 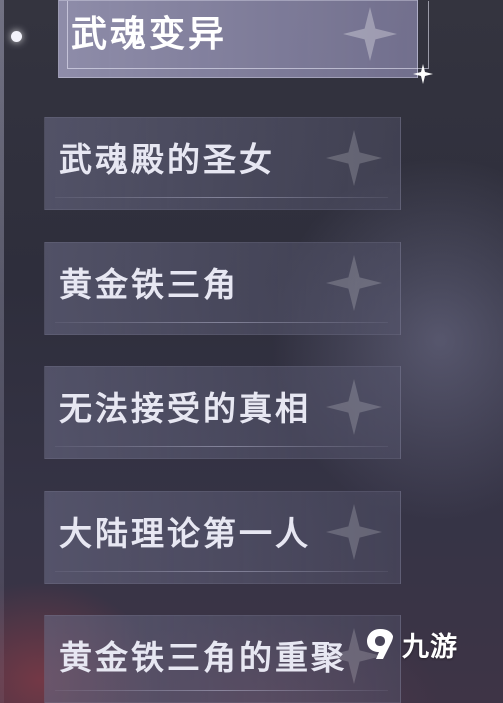 What do you see at coordinates (16, 36) in the screenshot?
I see `timeline-current-dot` at bounding box center [16, 36].